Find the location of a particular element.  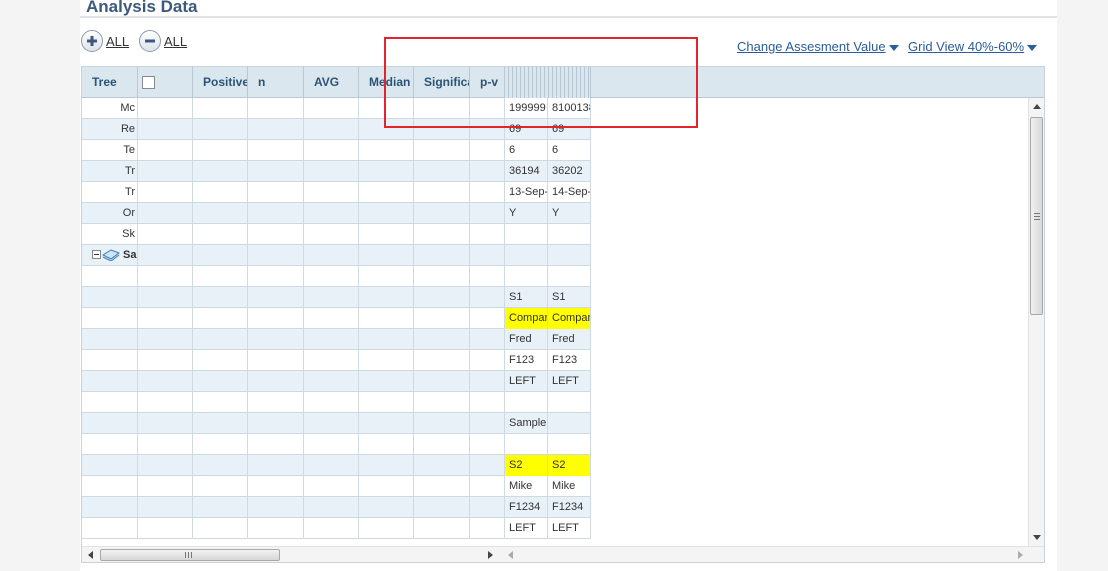

table-row: Or Y Y is located at coordinates (336, 213).